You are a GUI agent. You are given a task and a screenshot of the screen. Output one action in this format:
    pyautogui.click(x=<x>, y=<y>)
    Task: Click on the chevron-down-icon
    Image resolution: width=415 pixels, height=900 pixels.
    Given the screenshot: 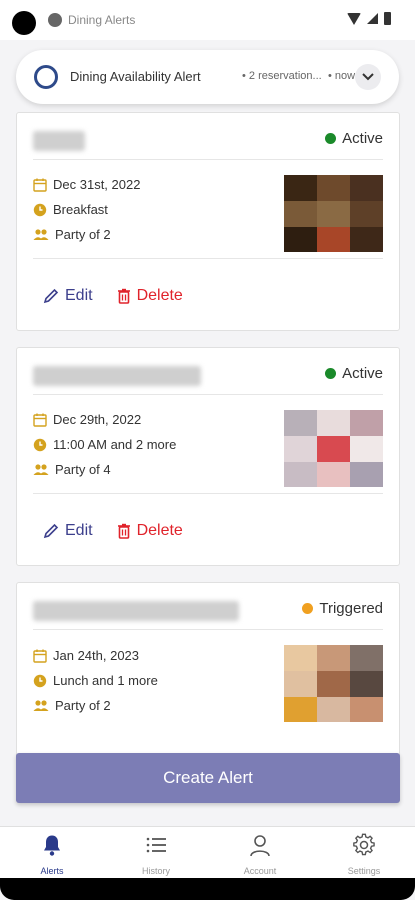 What is the action you would take?
    pyautogui.click(x=368, y=77)
    